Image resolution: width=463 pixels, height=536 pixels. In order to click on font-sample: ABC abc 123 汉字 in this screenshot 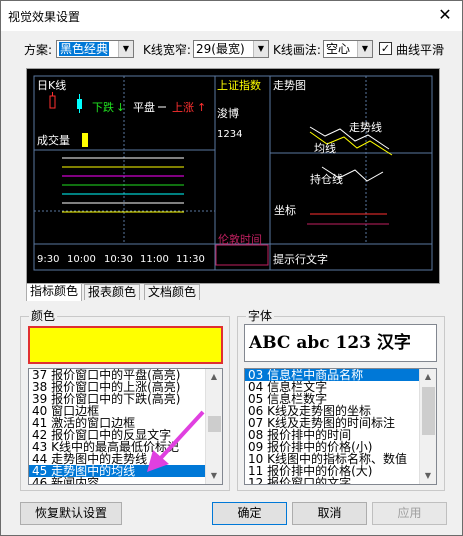, I will do `click(340, 343)`.